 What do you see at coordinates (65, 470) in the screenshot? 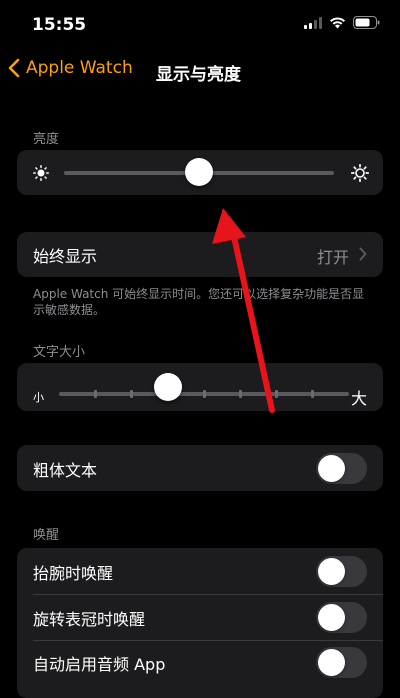
I see `bold-text-label: 粗体文本` at bounding box center [65, 470].